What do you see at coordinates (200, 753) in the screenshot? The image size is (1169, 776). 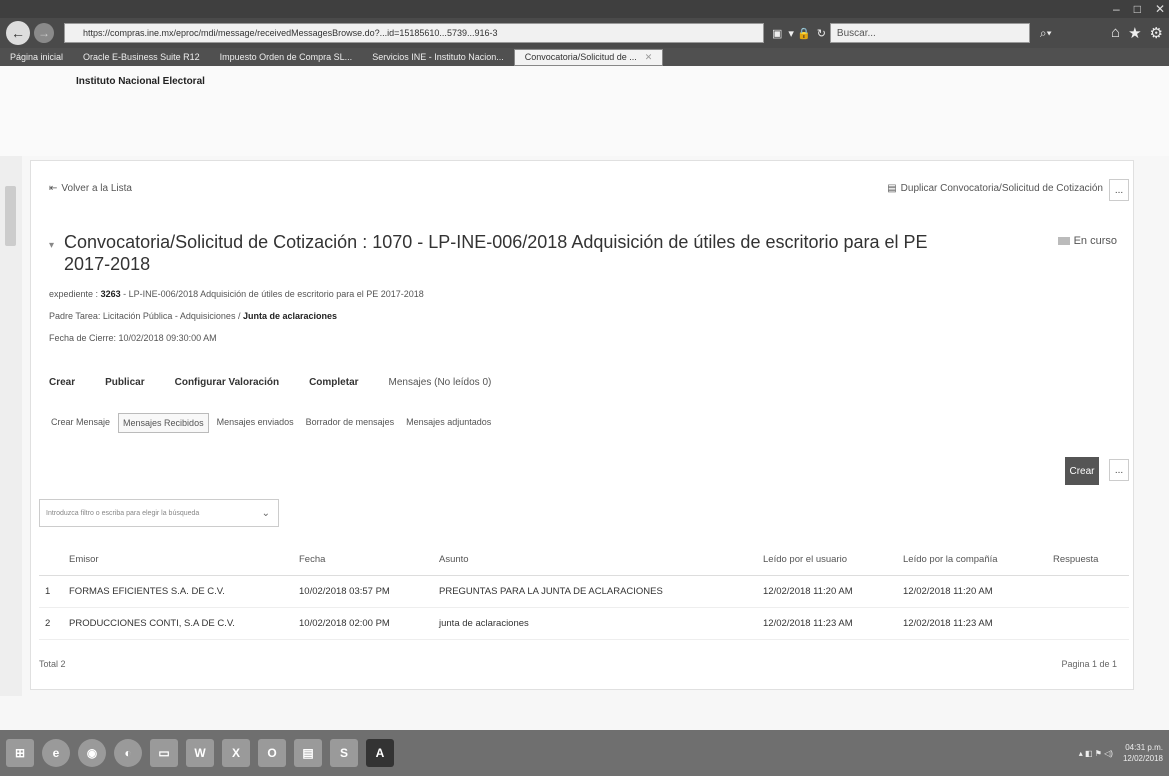 I see `word-icon: W` at bounding box center [200, 753].